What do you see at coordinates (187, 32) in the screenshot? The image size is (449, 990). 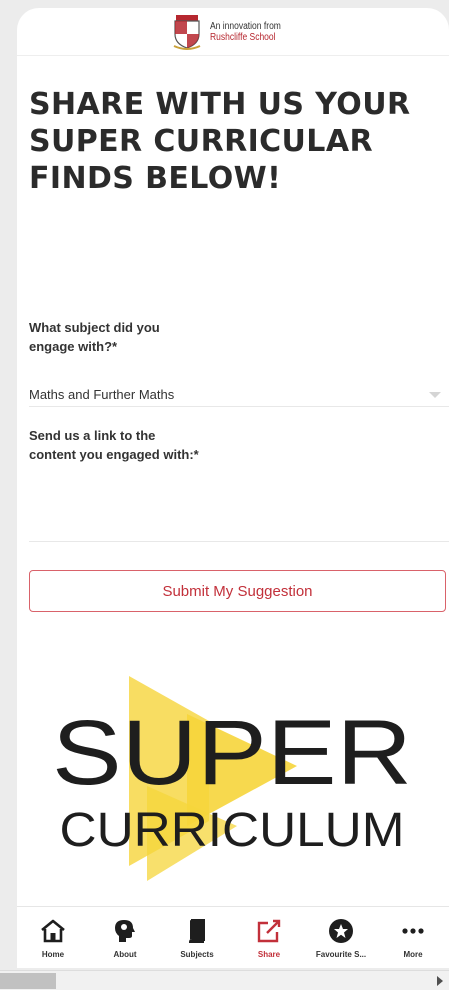 I see `school-crest-logo` at bounding box center [187, 32].